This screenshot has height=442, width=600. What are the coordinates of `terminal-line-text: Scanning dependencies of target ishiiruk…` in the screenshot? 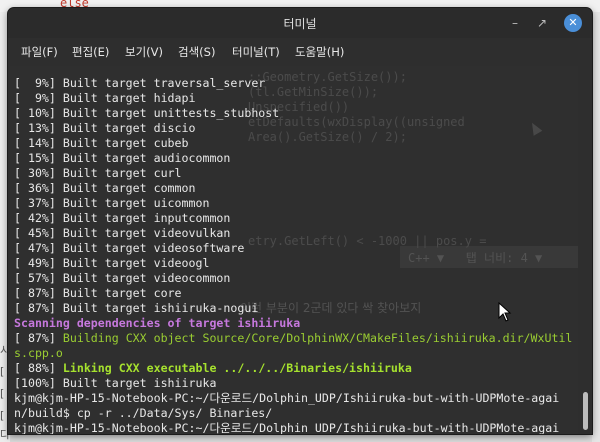 It's located at (157, 323).